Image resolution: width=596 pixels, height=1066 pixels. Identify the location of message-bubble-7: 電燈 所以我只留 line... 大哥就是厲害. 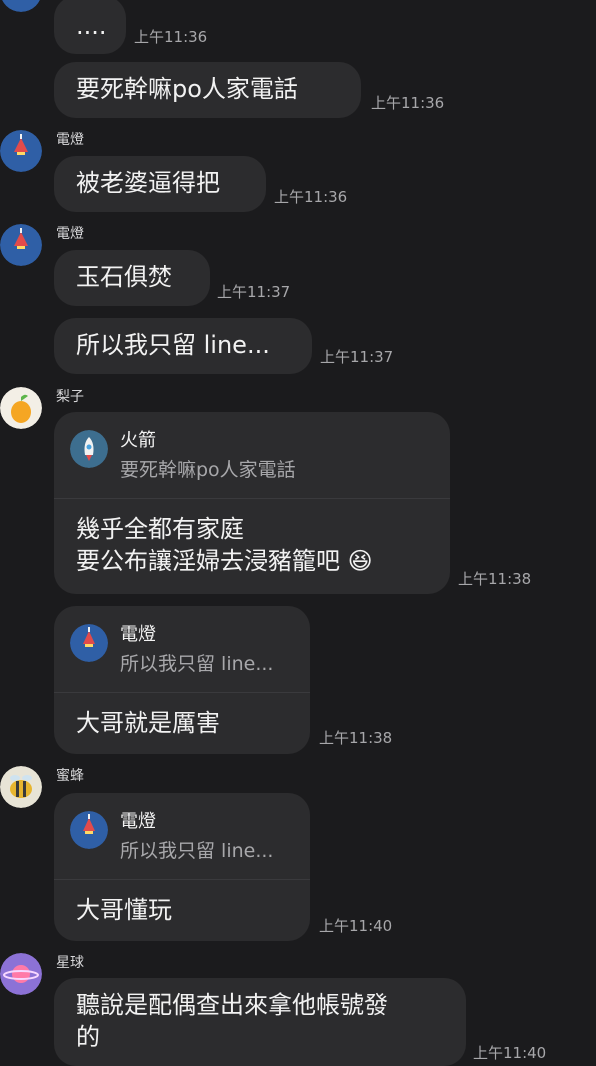
(182, 680).